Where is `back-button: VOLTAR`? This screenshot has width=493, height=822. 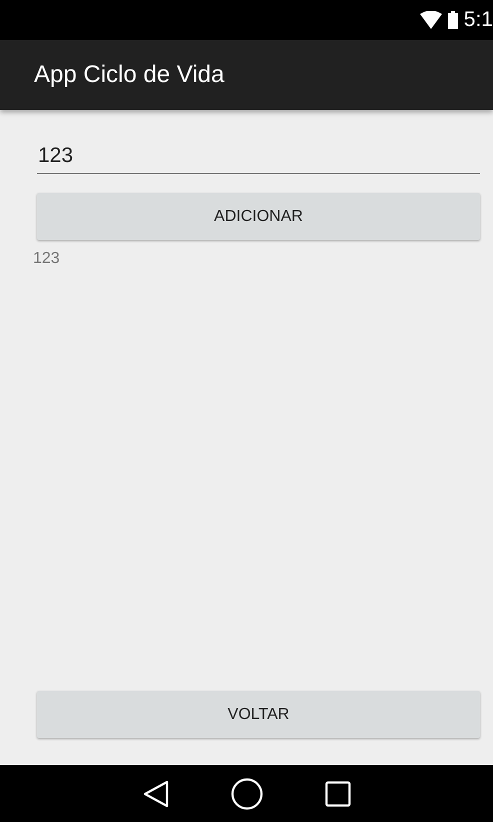
back-button: VOLTAR is located at coordinates (258, 714).